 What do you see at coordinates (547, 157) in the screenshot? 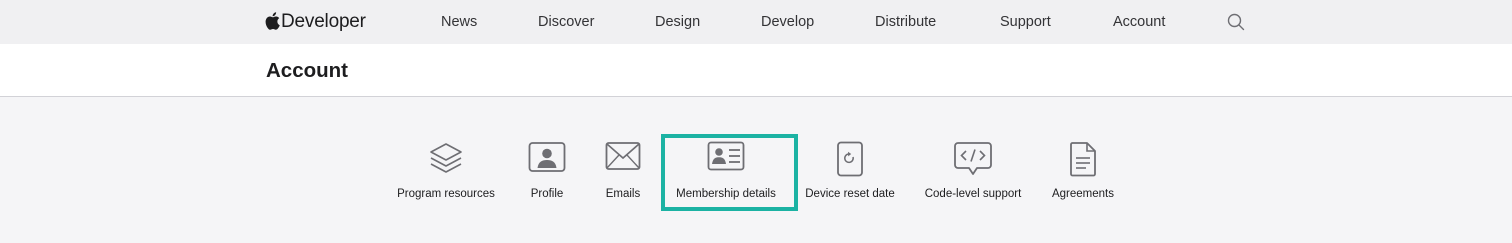
I see `profile-card-icon` at bounding box center [547, 157].